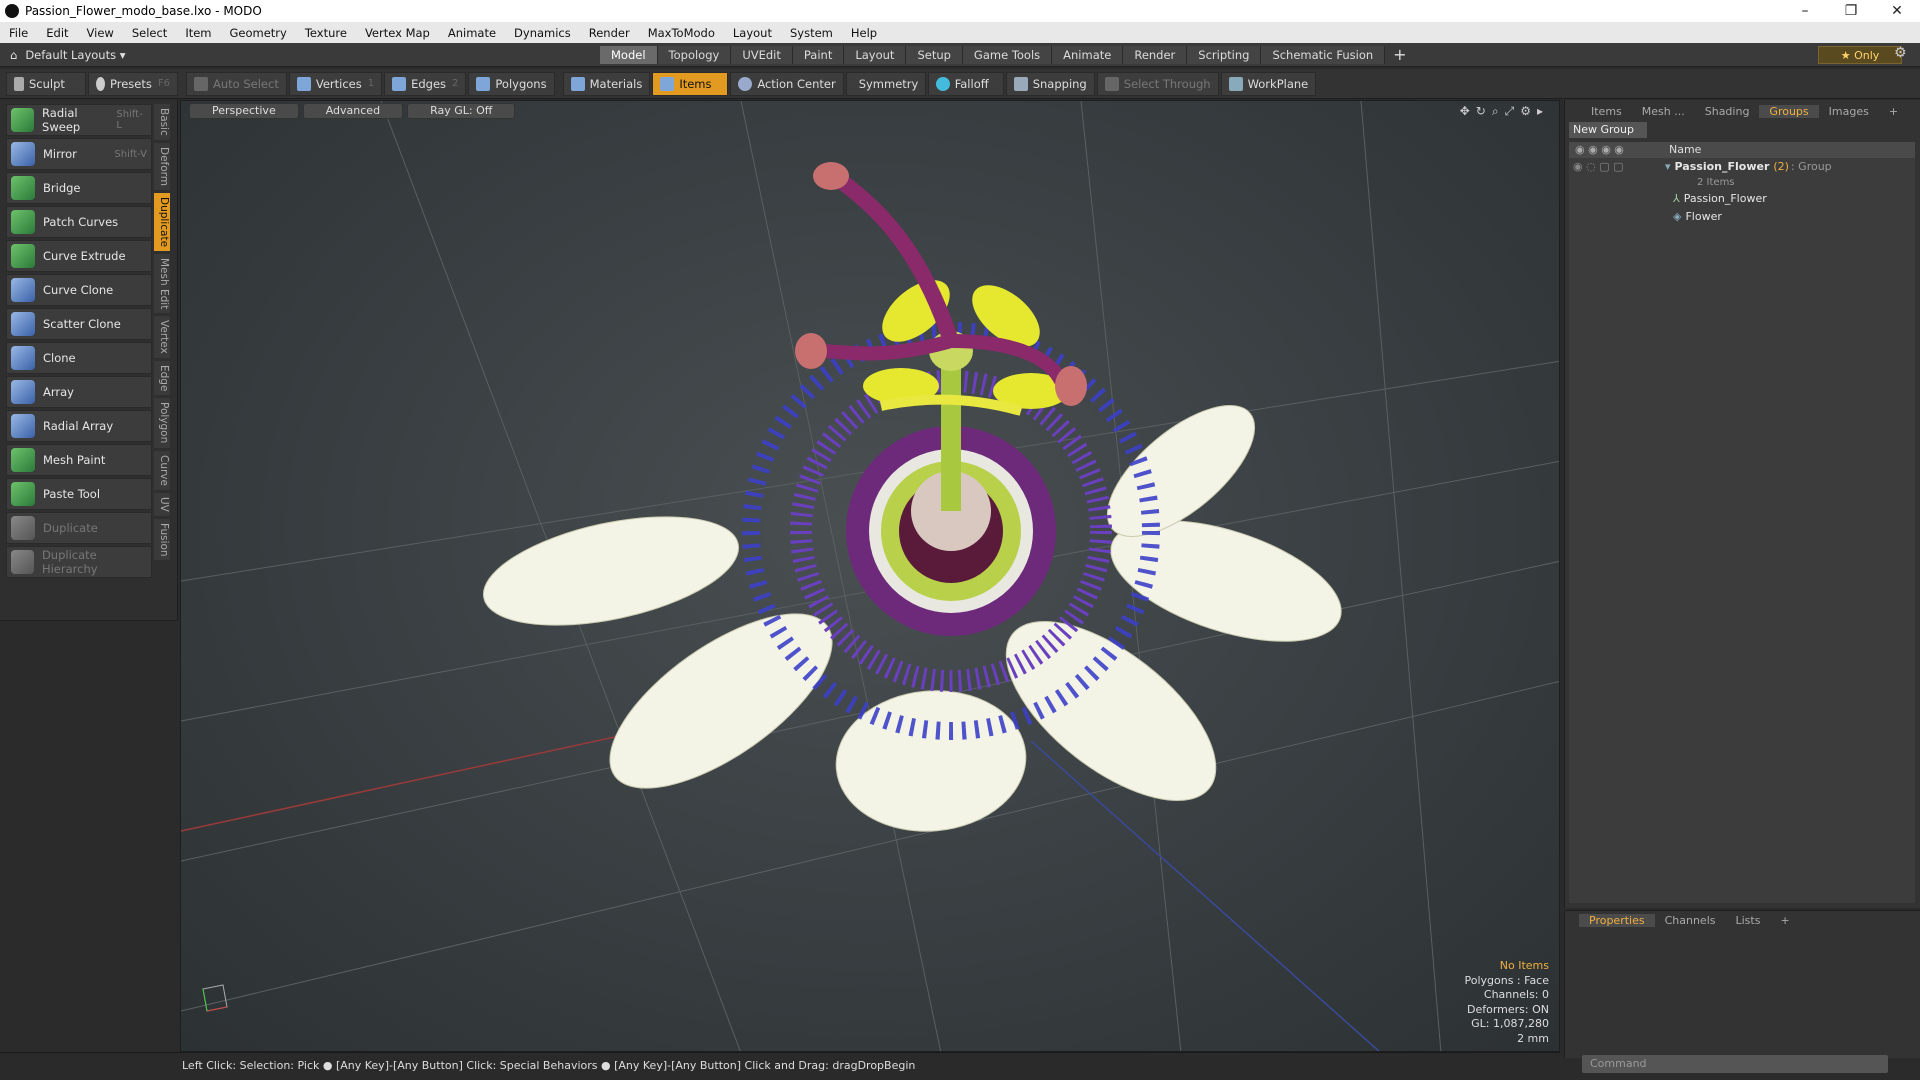 This screenshot has width=1920, height=1080. What do you see at coordinates (1742, 199) in the screenshot?
I see `tree-item-locator: ⅄ Passion_Flower` at bounding box center [1742, 199].